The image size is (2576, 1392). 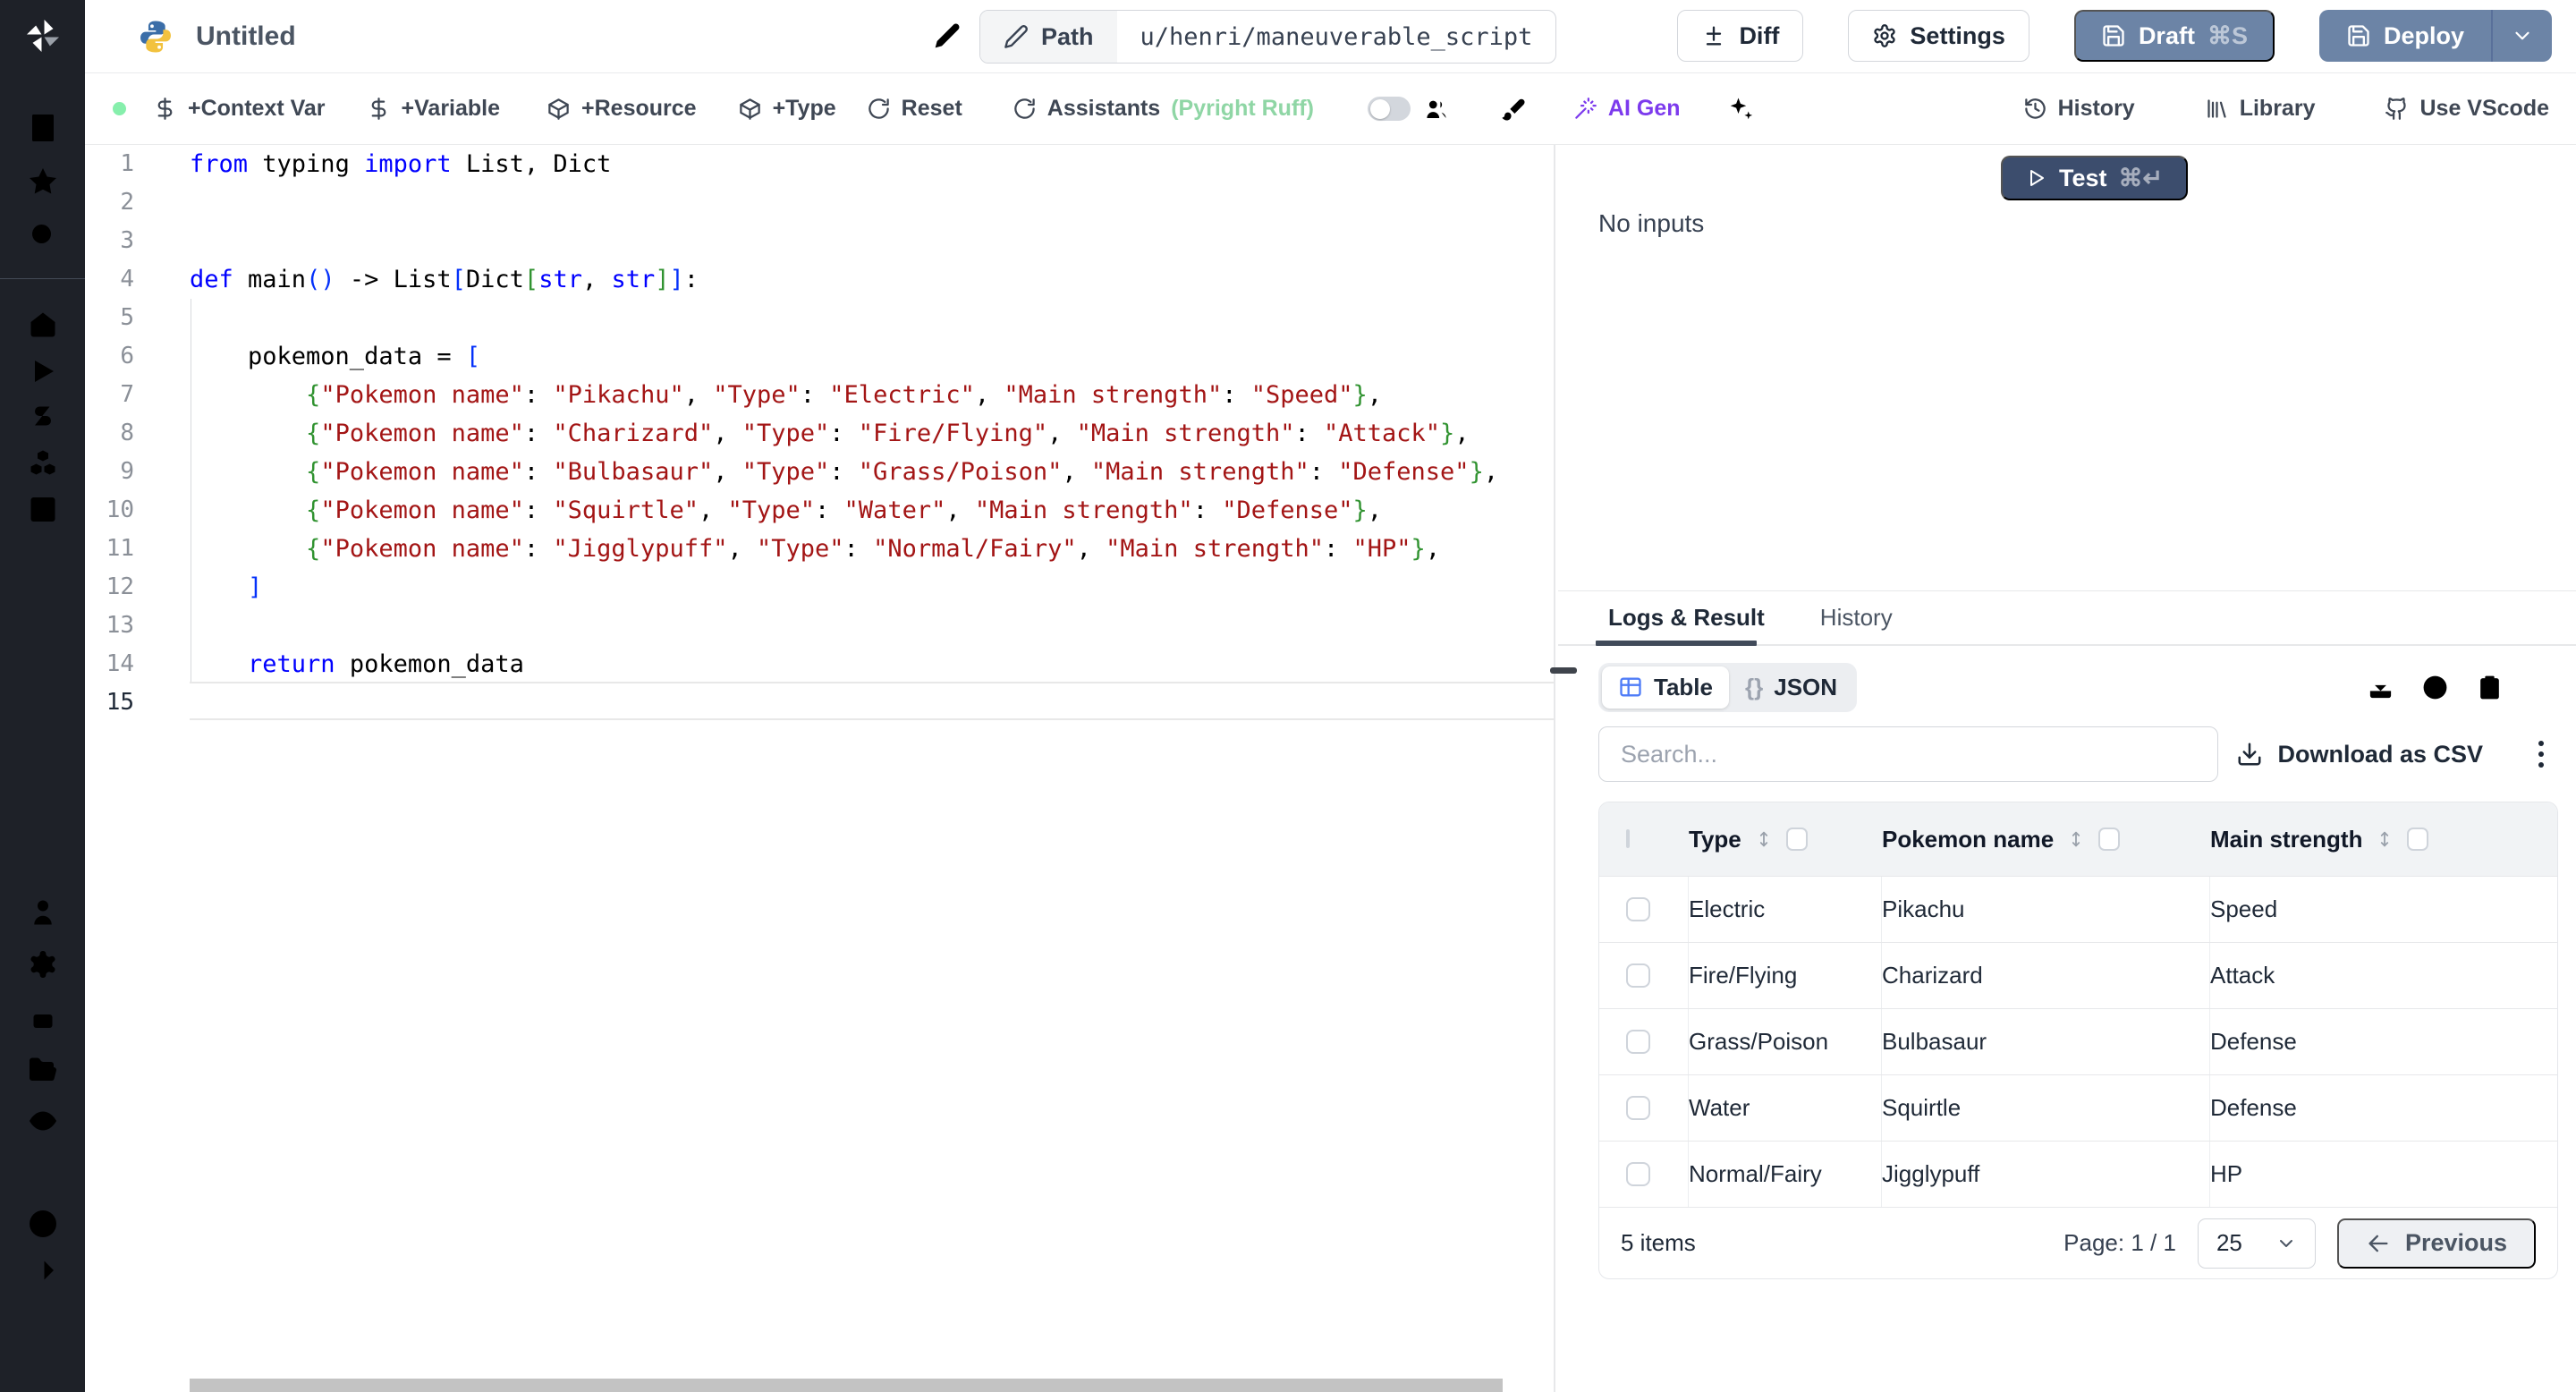 I want to click on view-mode-segmented: Table {} JSON, so click(x=1728, y=687).